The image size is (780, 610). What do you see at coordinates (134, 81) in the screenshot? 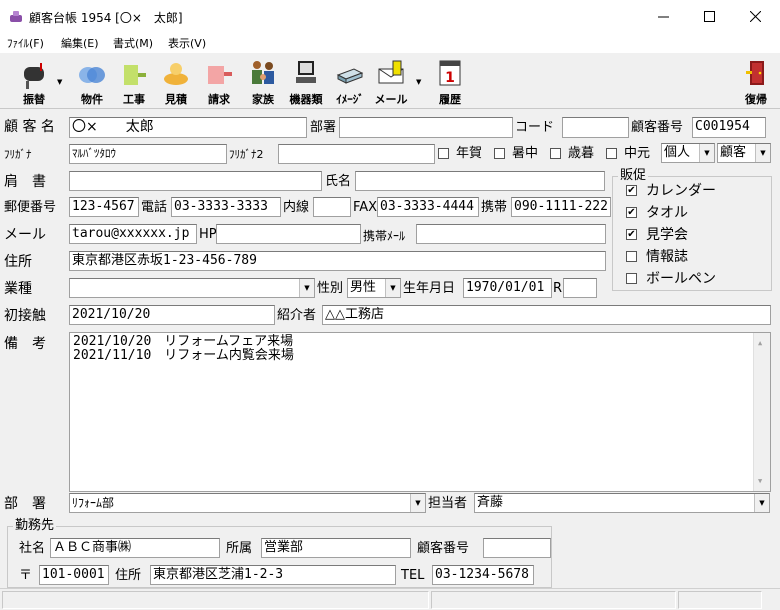
I see `construction-button: 工事` at bounding box center [134, 81].